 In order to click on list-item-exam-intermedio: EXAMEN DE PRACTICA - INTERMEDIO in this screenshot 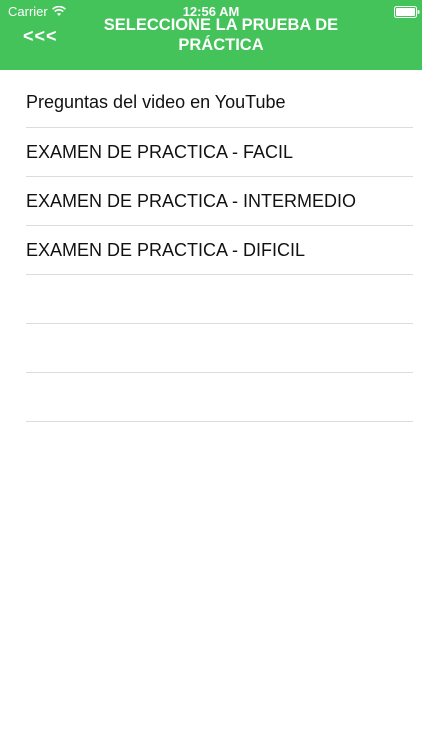, I will do `click(219, 201)`.